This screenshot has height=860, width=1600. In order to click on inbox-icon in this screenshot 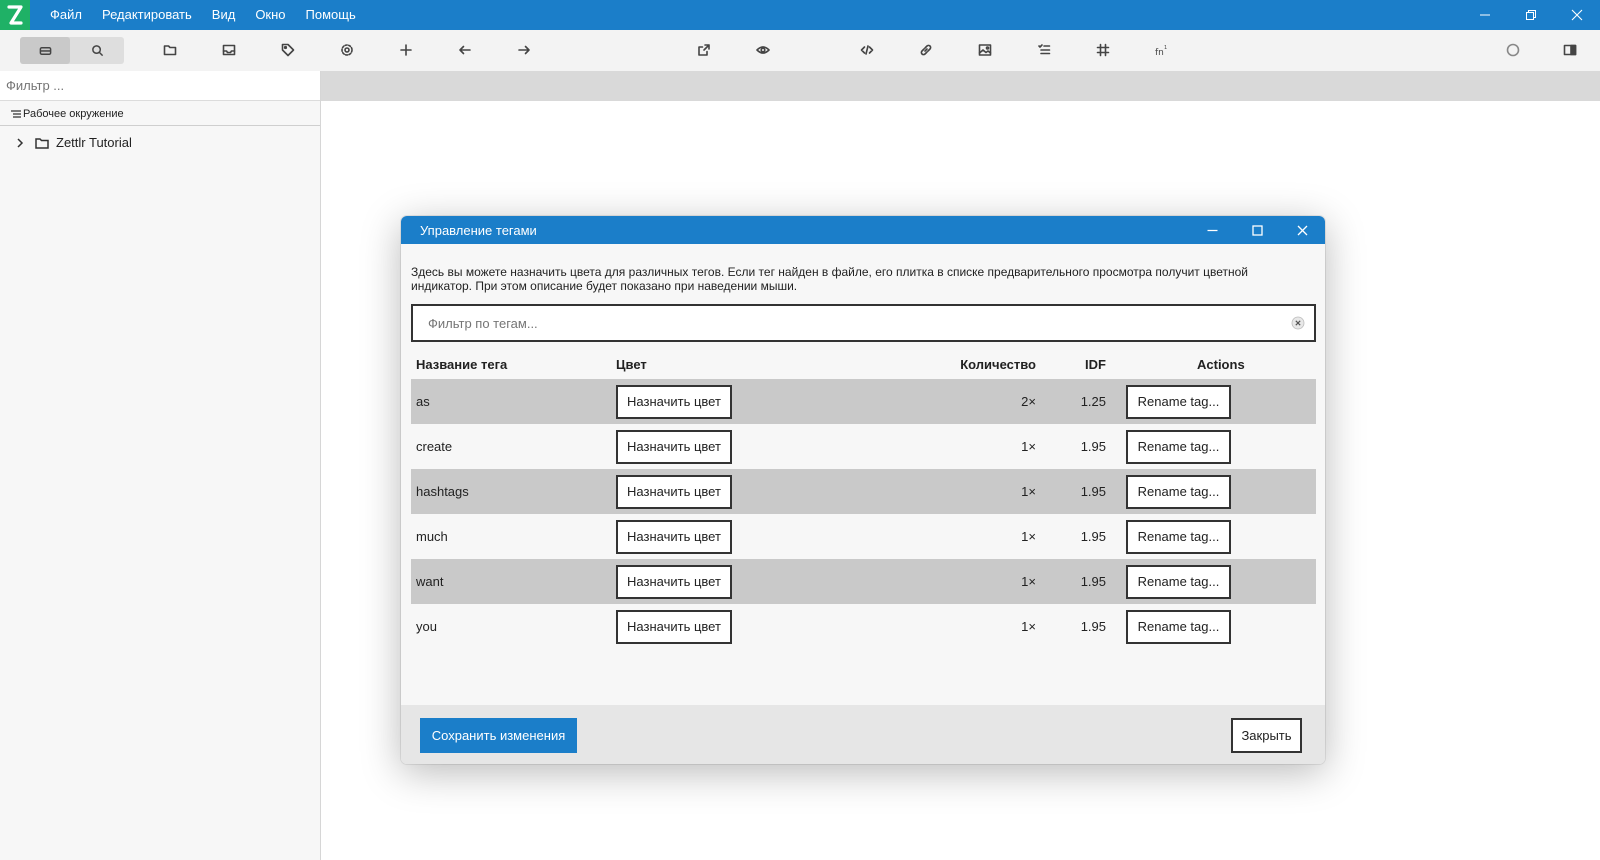, I will do `click(229, 50)`.